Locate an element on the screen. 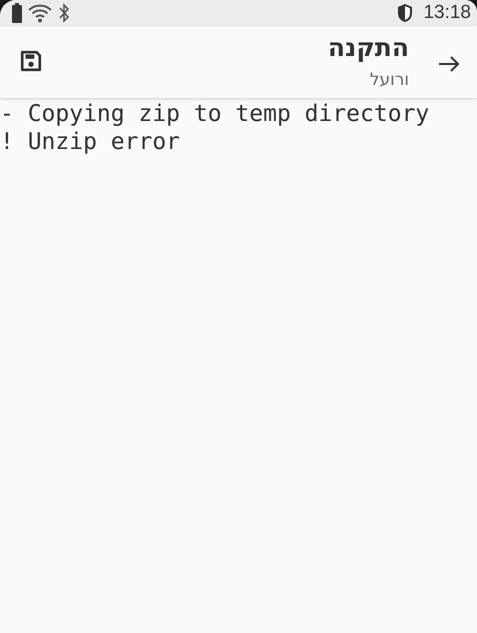 The height and width of the screenshot is (633, 477). battery-icon is located at coordinates (17, 13).